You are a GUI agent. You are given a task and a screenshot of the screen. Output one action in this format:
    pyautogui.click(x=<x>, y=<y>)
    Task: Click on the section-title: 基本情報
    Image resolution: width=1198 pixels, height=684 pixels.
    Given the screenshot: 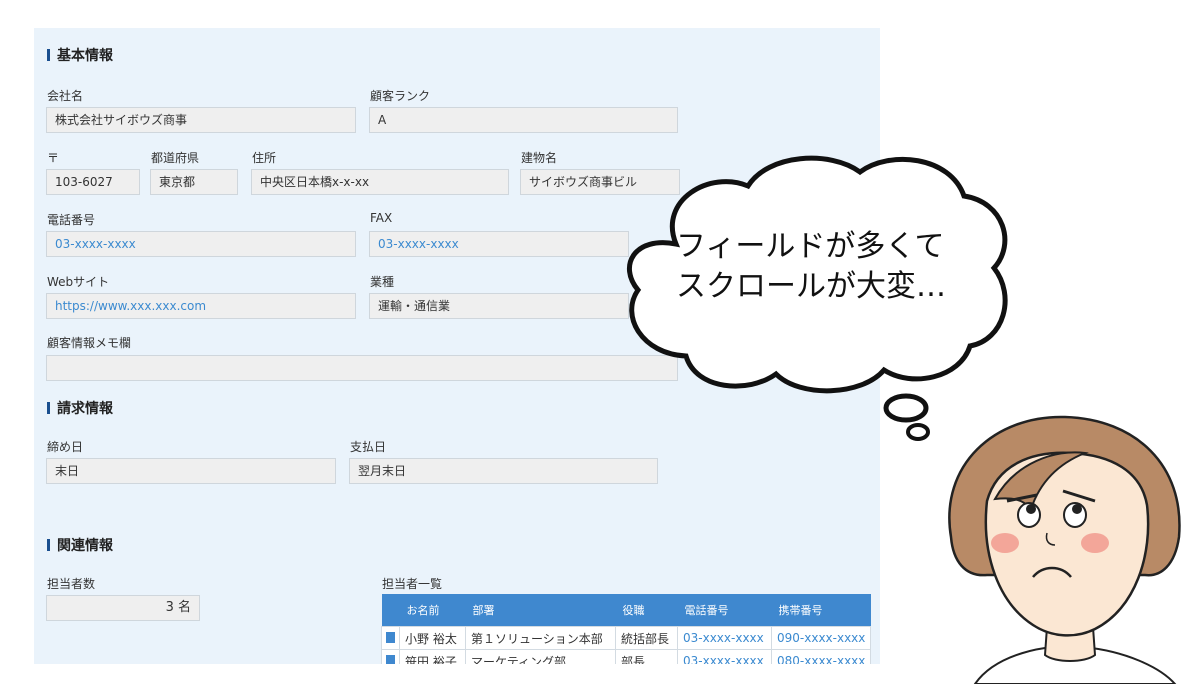 What is the action you would take?
    pyautogui.click(x=85, y=56)
    